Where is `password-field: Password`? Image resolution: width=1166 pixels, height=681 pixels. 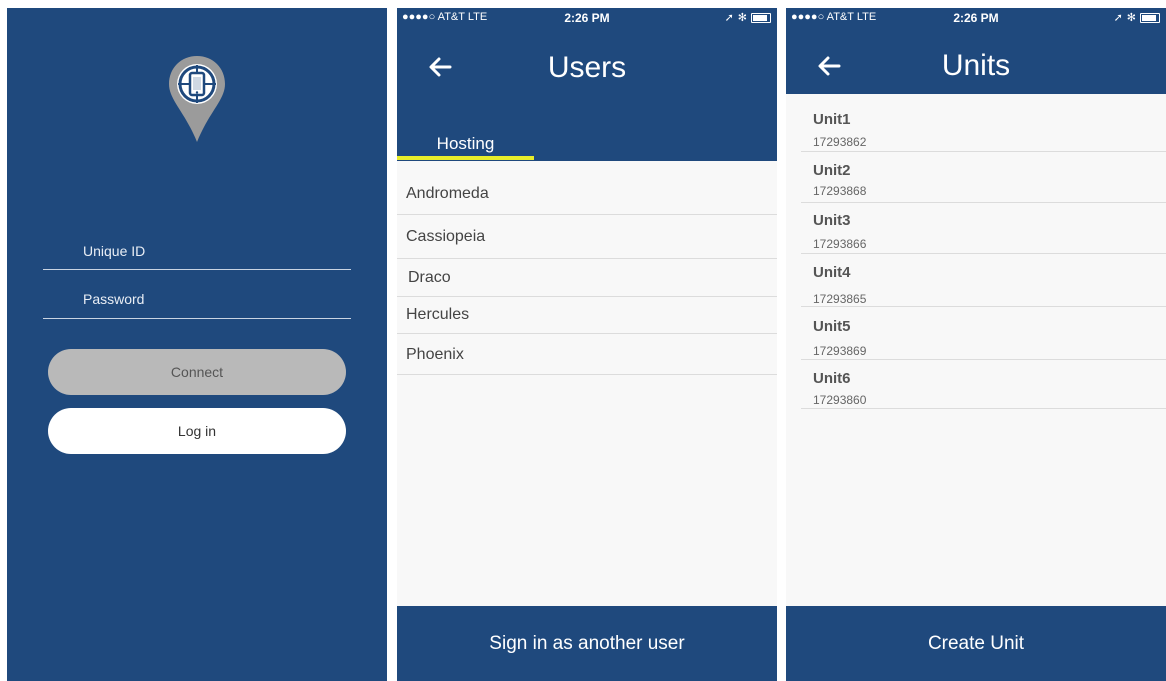
password-field: Password is located at coordinates (113, 299).